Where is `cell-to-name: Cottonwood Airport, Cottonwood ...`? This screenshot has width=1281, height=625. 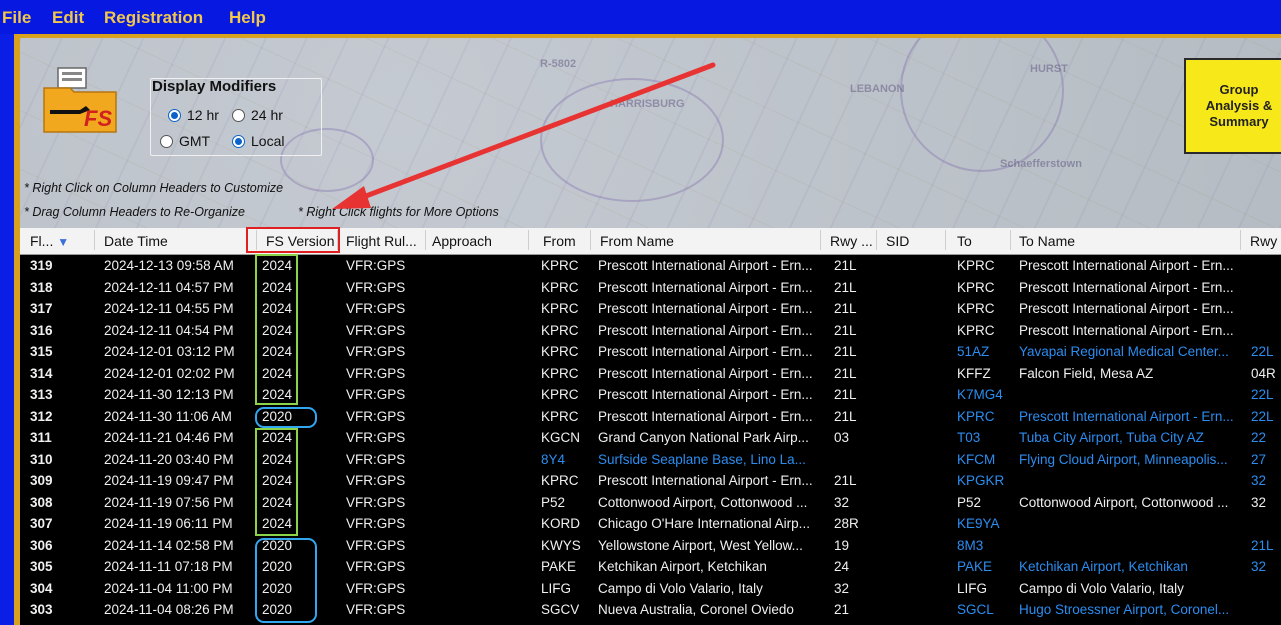
cell-to-name: Cottonwood Airport, Cottonwood ... is located at coordinates (1124, 502).